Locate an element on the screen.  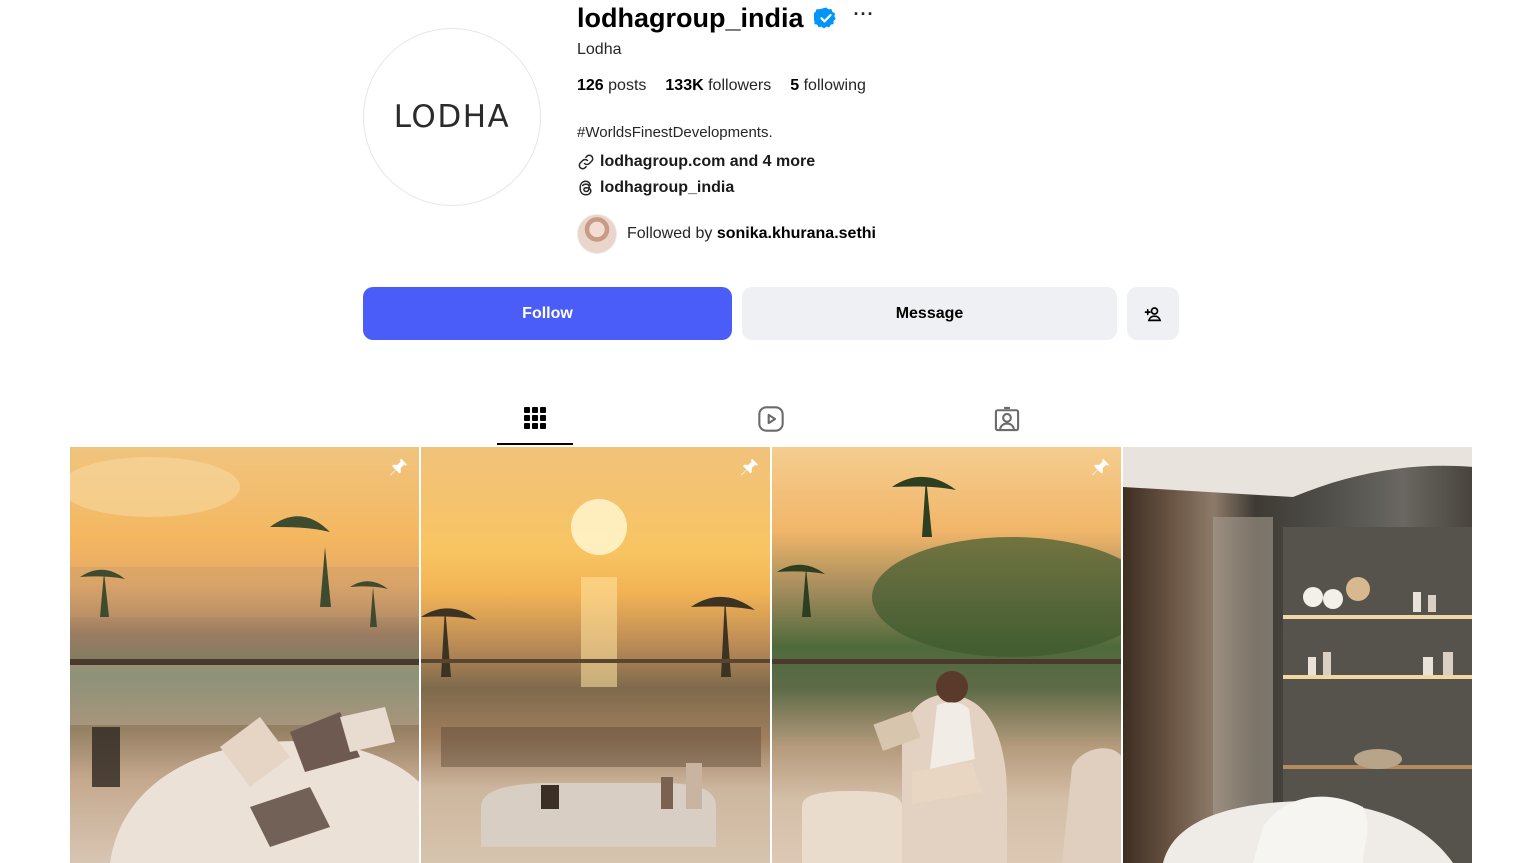
more-options-icon: ··· is located at coordinates (864, 14).